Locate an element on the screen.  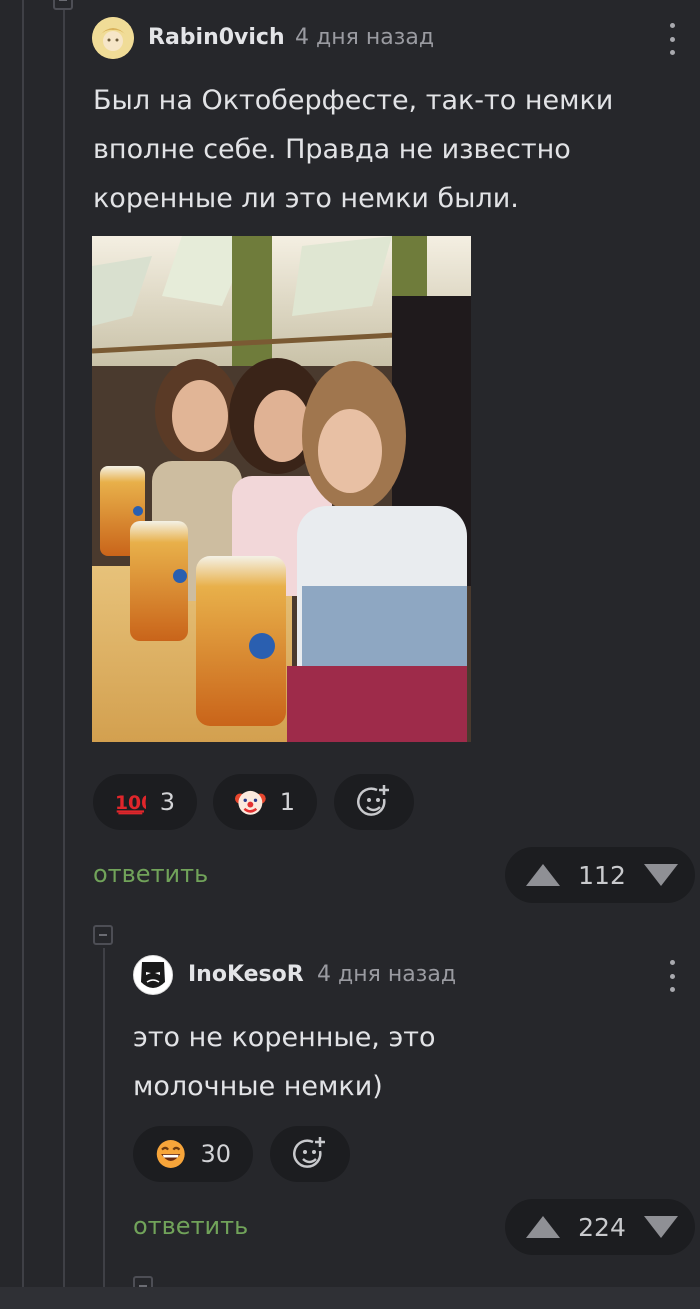
reaction-clown: 1 is located at coordinates (265, 802).